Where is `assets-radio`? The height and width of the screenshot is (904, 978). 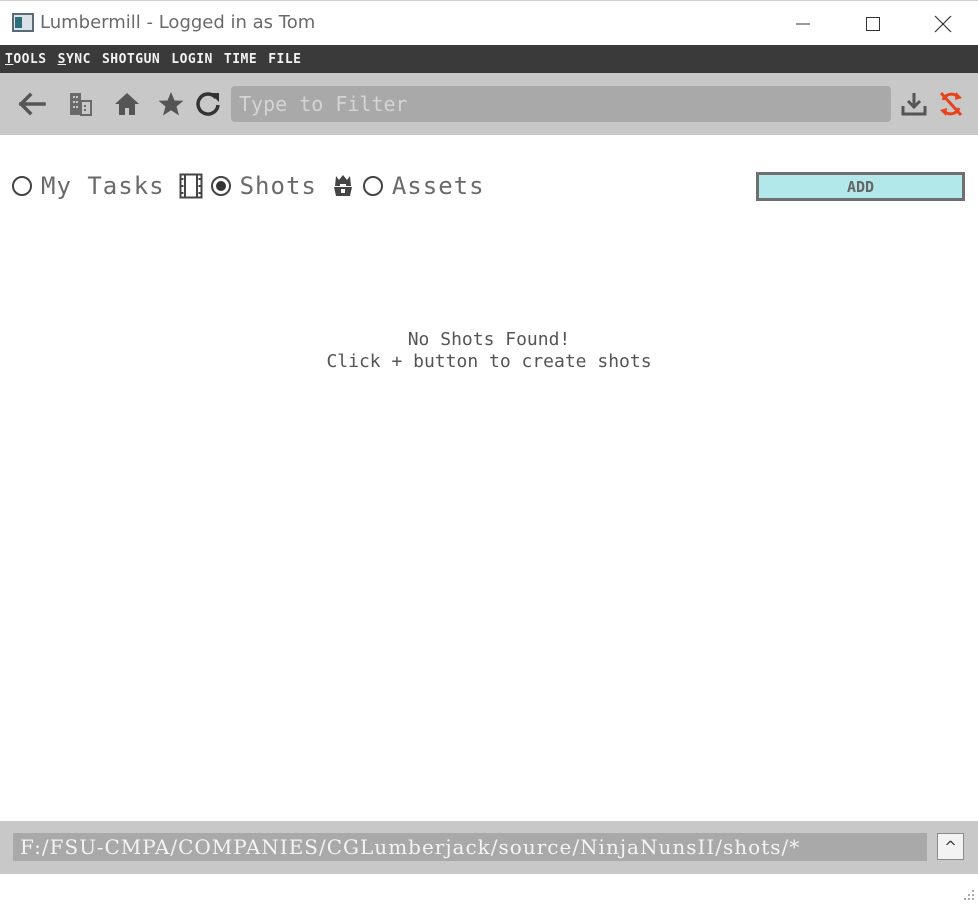
assets-radio is located at coordinates (372, 186).